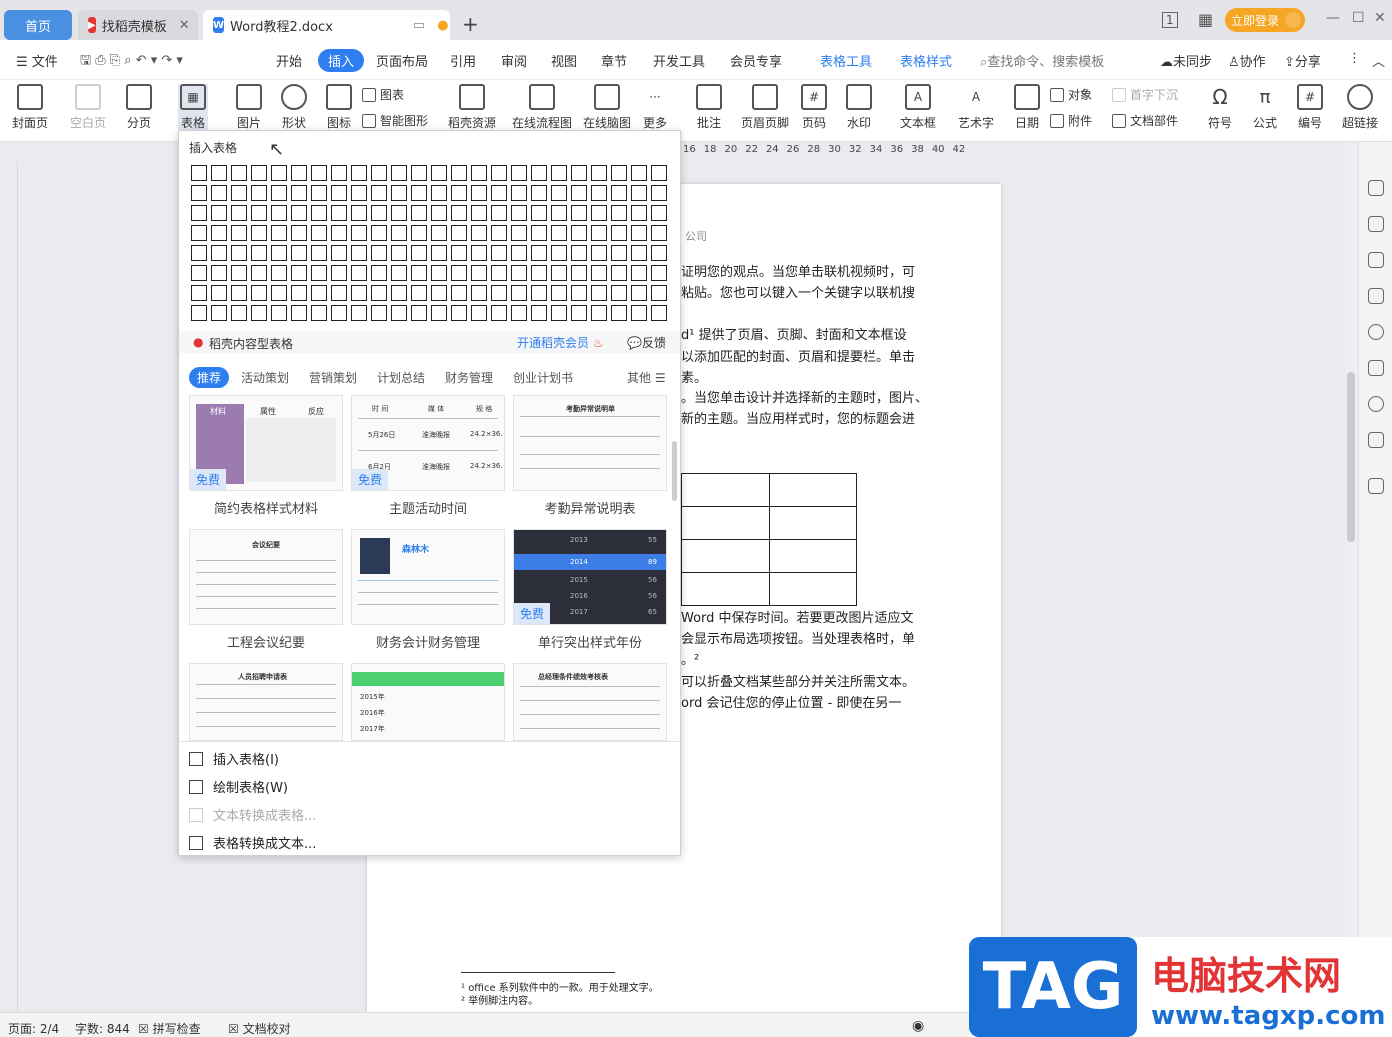 This screenshot has width=1392, height=1037. Describe the element at coordinates (209, 377) in the screenshot. I see `category-recommend: 推荐` at that location.